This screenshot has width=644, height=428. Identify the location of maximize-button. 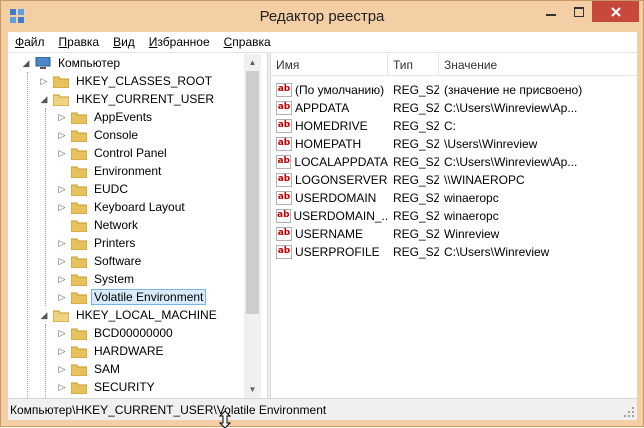
(578, 11).